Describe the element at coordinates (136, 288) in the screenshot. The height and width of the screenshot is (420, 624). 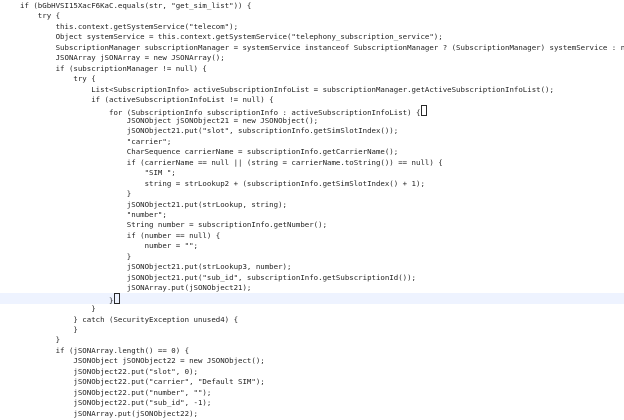
I see `code-line-text: jSONArray.put(jSONObject21);` at that location.